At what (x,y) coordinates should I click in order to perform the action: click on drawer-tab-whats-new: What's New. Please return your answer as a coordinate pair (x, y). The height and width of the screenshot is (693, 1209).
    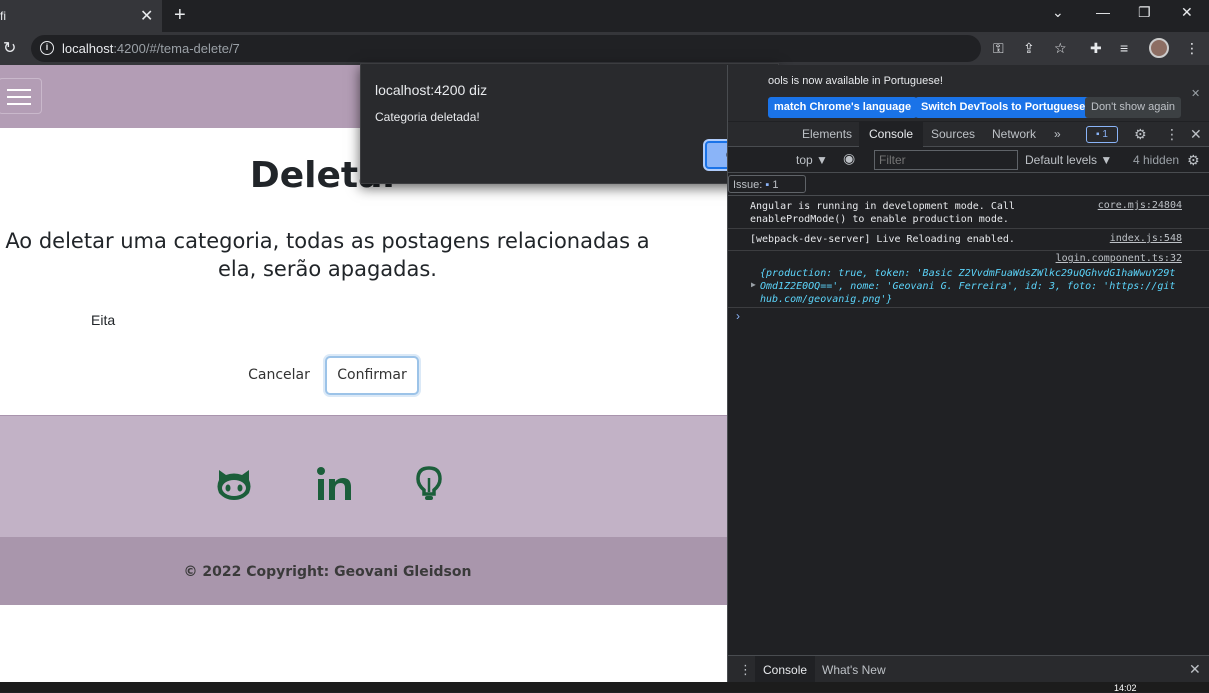
    Looking at the image, I should click on (854, 670).